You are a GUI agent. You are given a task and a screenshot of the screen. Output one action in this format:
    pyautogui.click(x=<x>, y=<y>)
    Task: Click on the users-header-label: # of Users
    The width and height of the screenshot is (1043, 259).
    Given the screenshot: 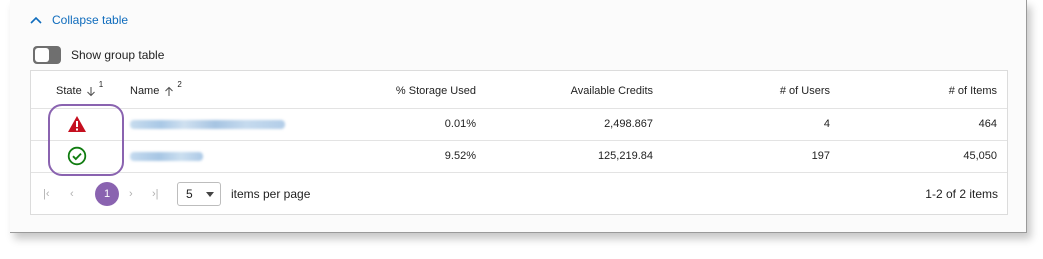 What is the action you would take?
    pyautogui.click(x=804, y=91)
    